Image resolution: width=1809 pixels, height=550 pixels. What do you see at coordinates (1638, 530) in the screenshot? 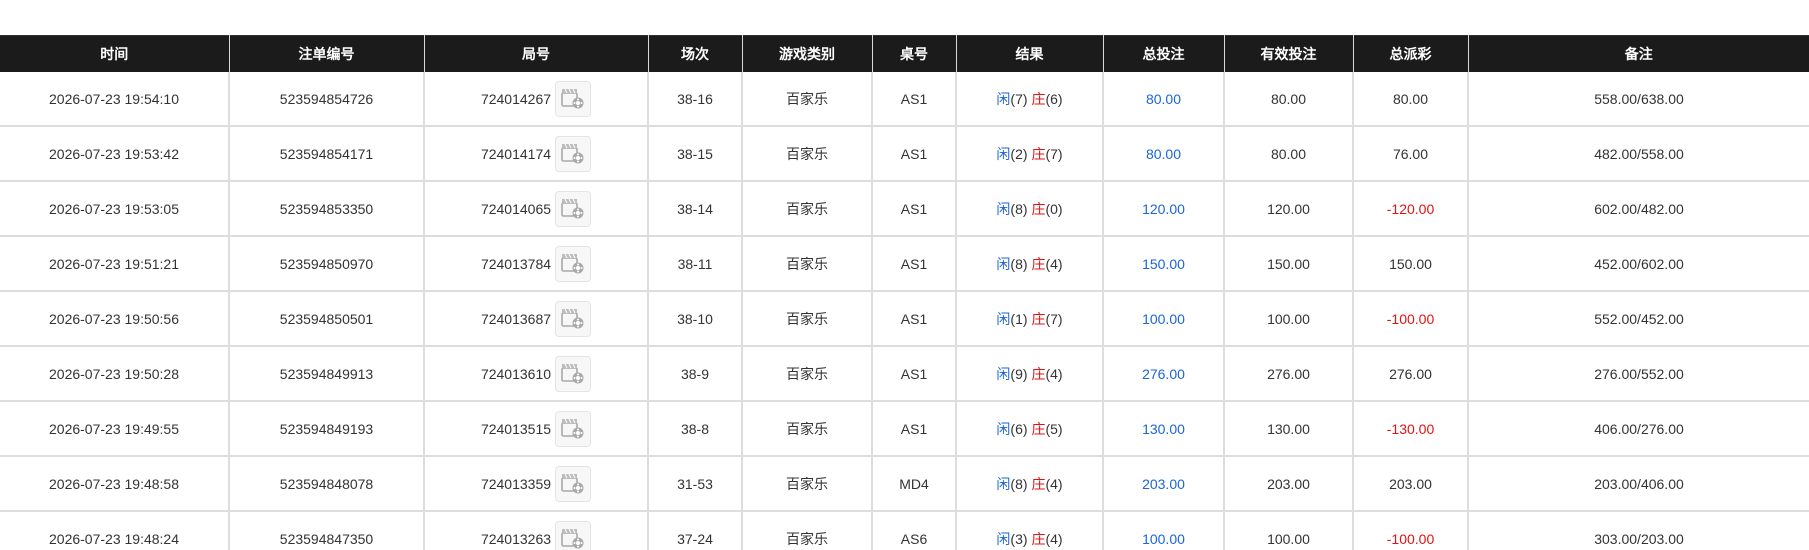
I see `cell-note: 303.00/203.00` at bounding box center [1638, 530].